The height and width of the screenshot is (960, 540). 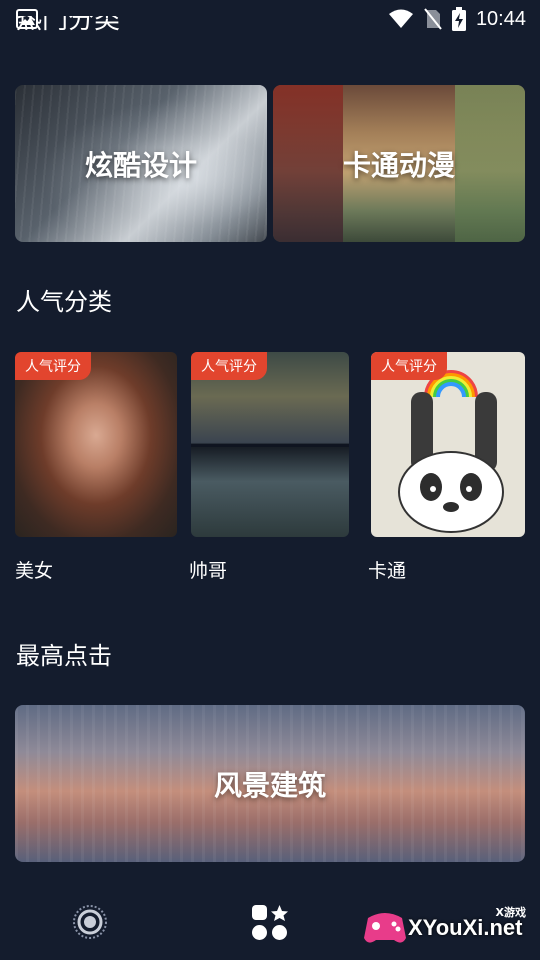 I want to click on clock-time: 10:44, so click(x=500, y=18).